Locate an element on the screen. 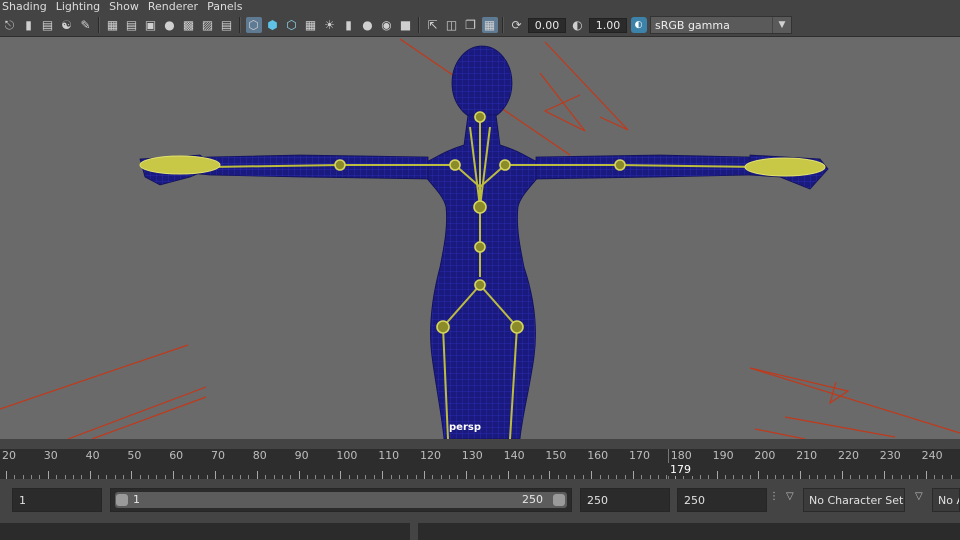 The height and width of the screenshot is (540, 960). character-set-icon: ▽ is located at coordinates (790, 496).